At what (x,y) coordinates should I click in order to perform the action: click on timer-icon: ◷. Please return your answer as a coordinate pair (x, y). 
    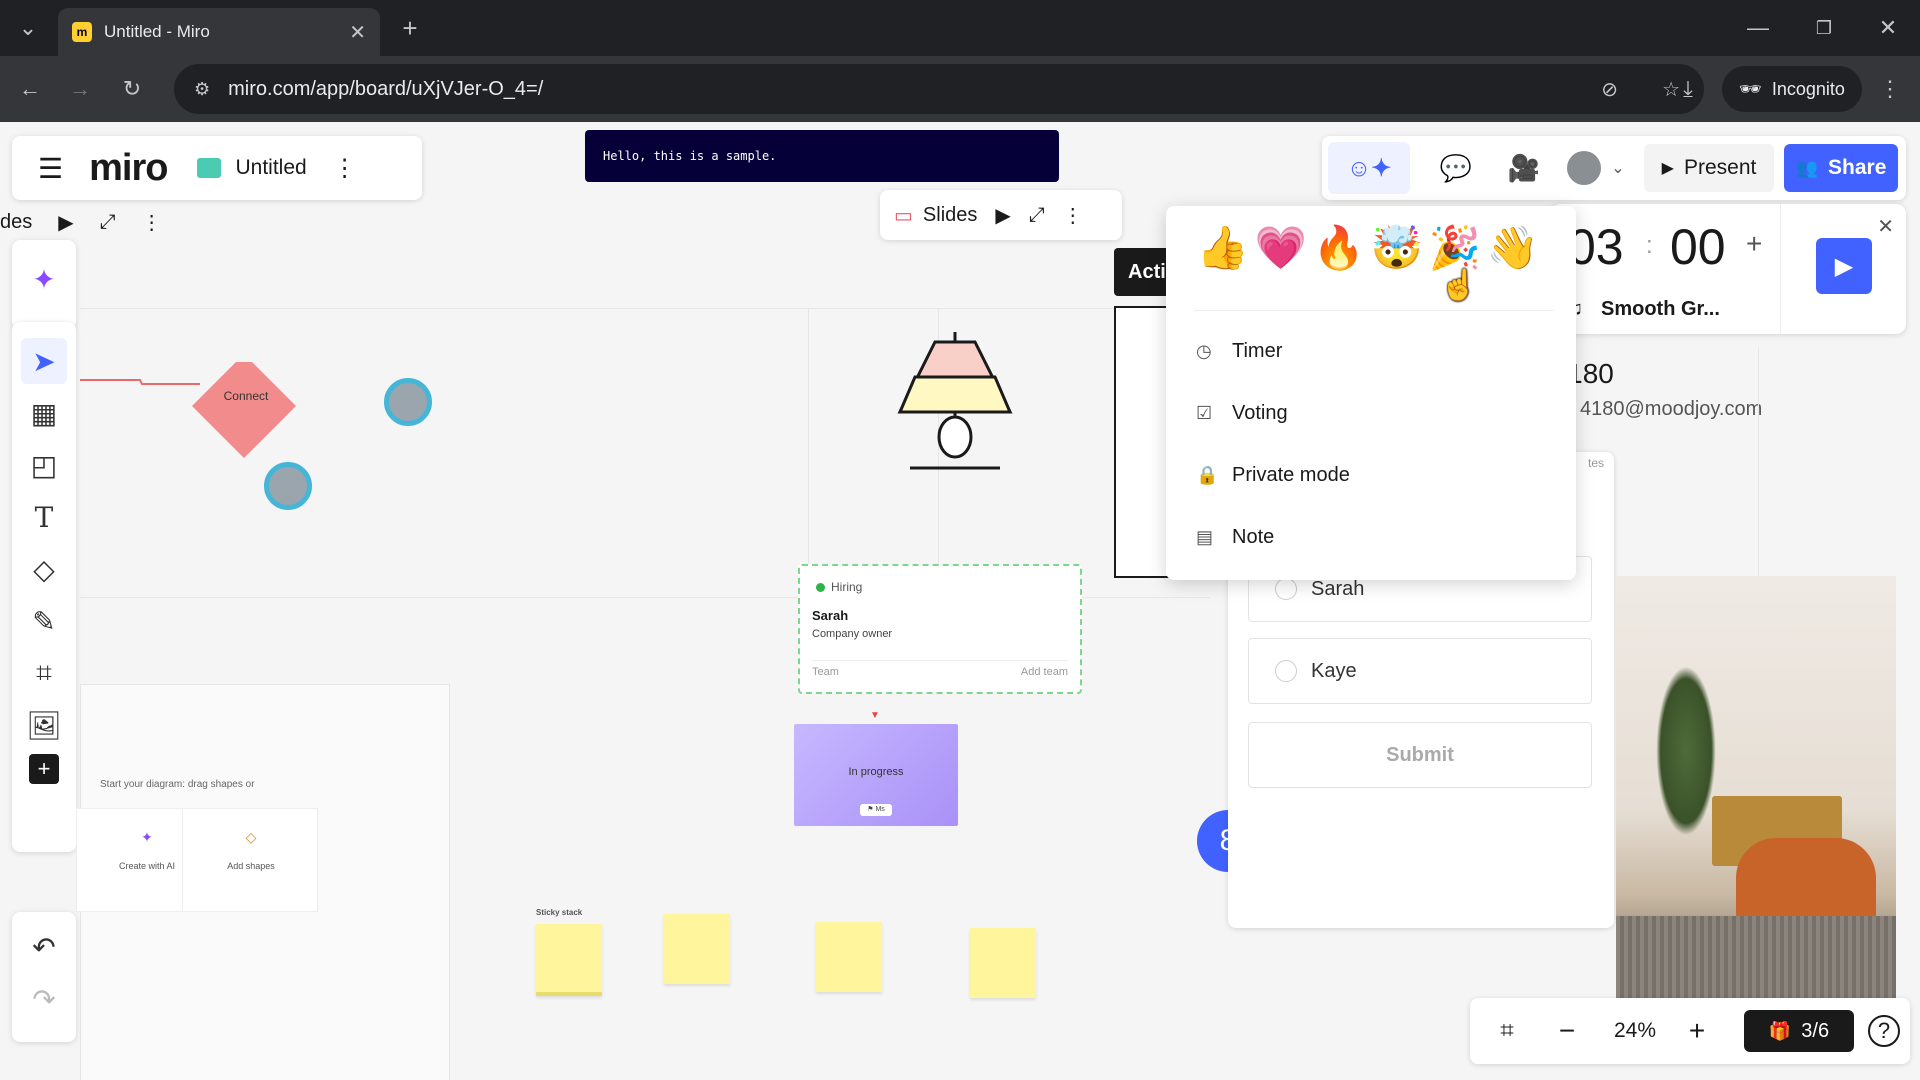
    Looking at the image, I should click on (1204, 350).